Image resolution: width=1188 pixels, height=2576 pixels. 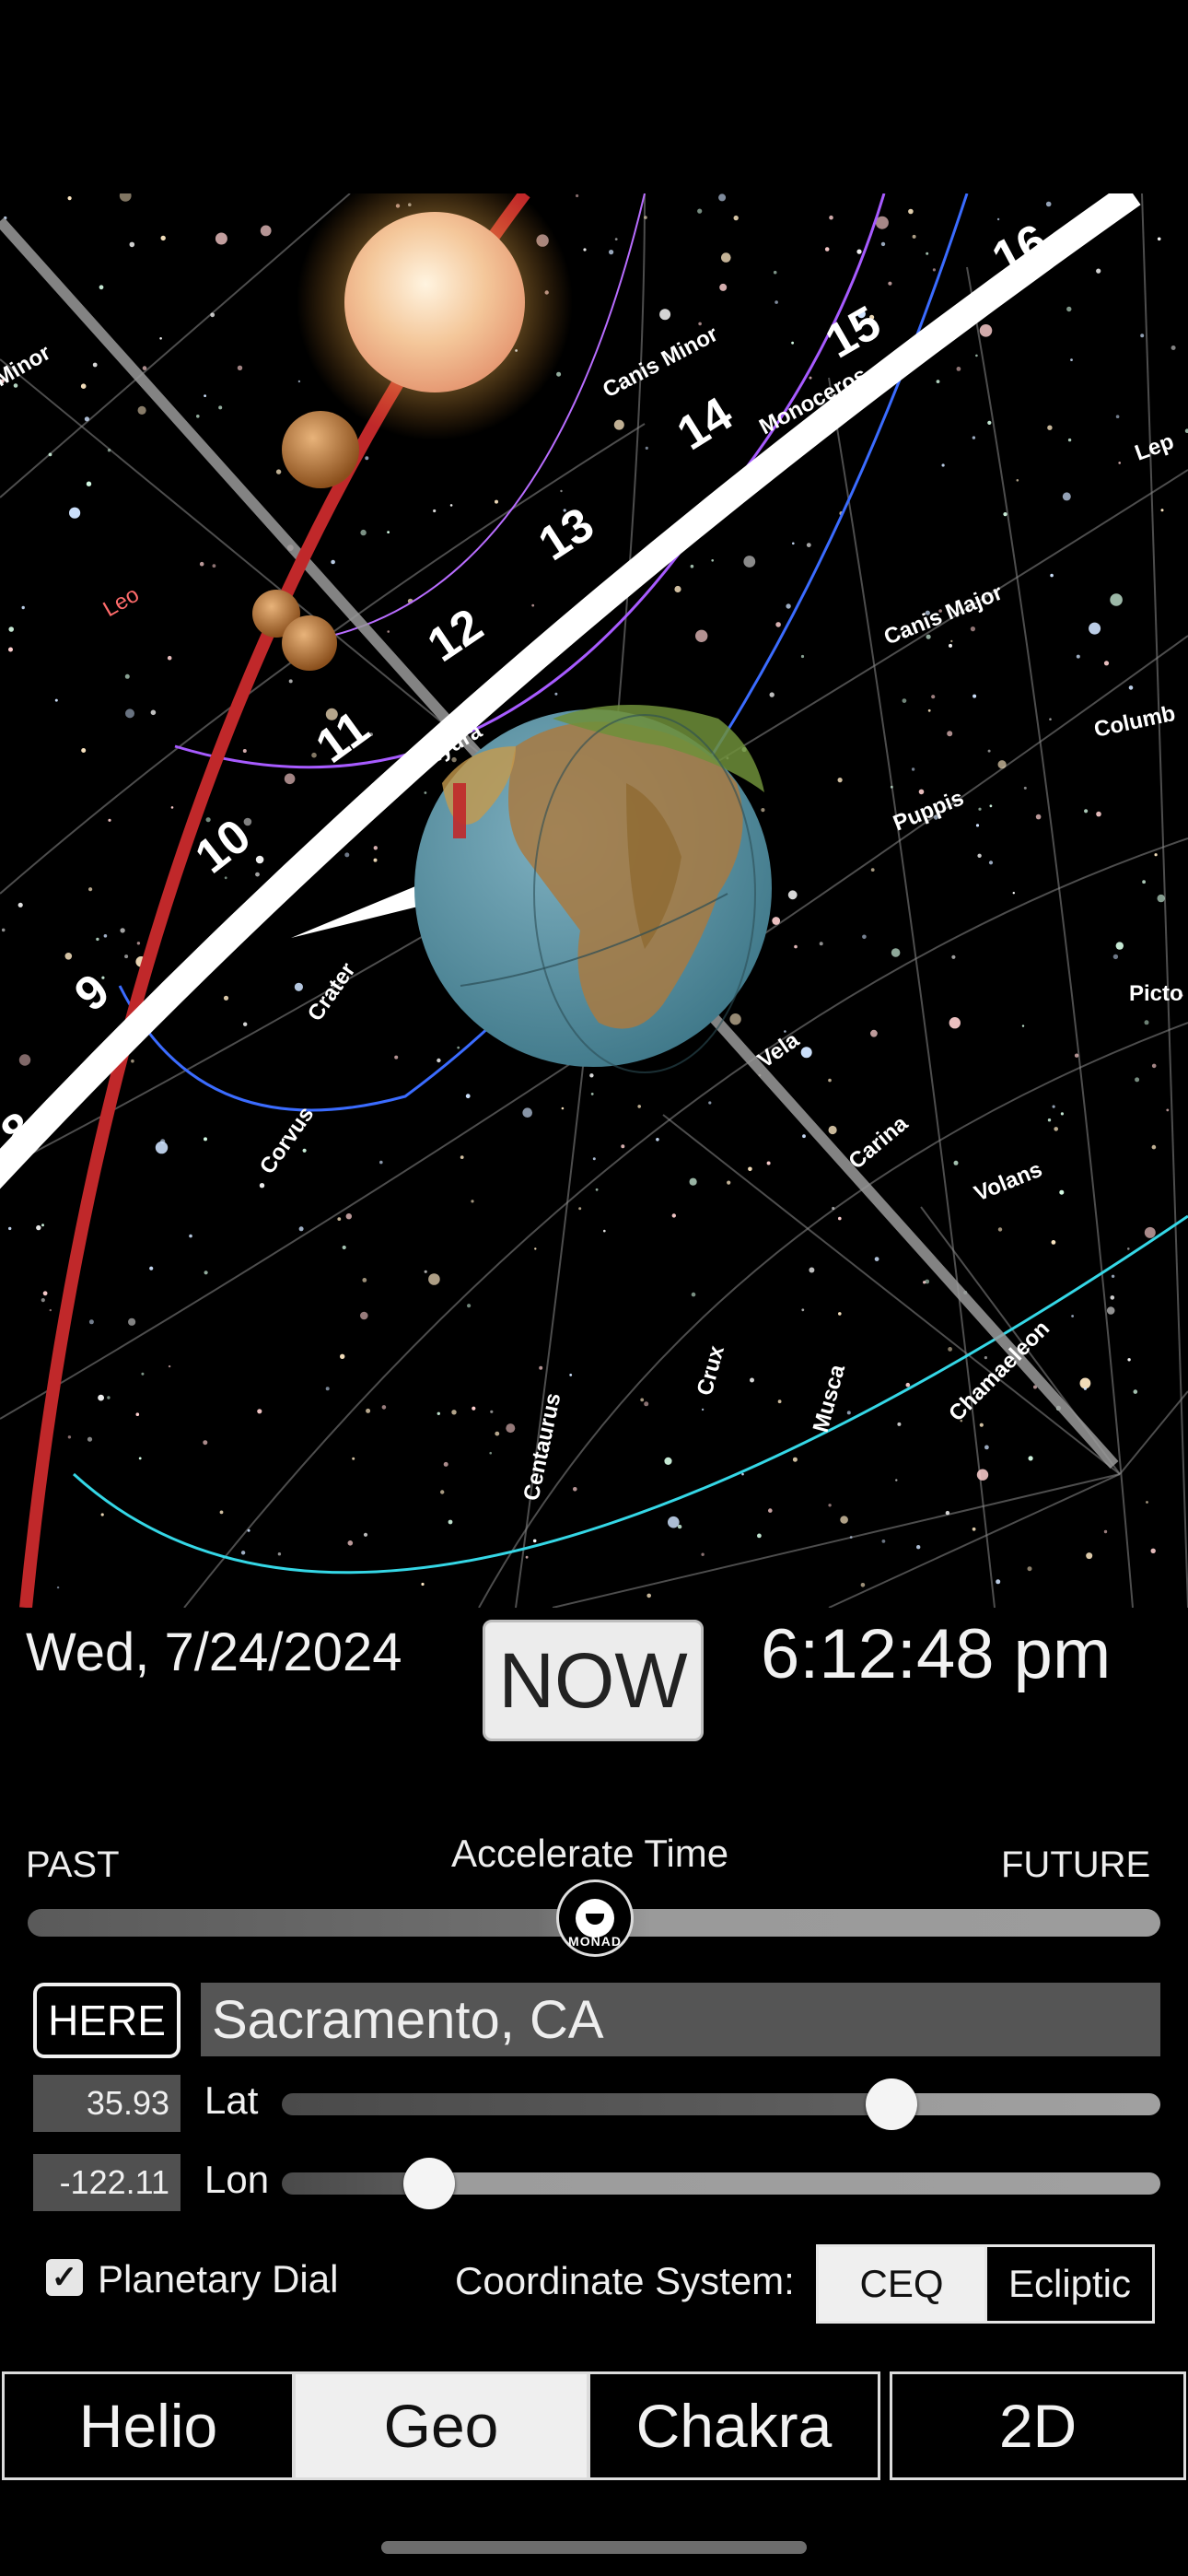 What do you see at coordinates (434, 302) in the screenshot?
I see `sun-icon` at bounding box center [434, 302].